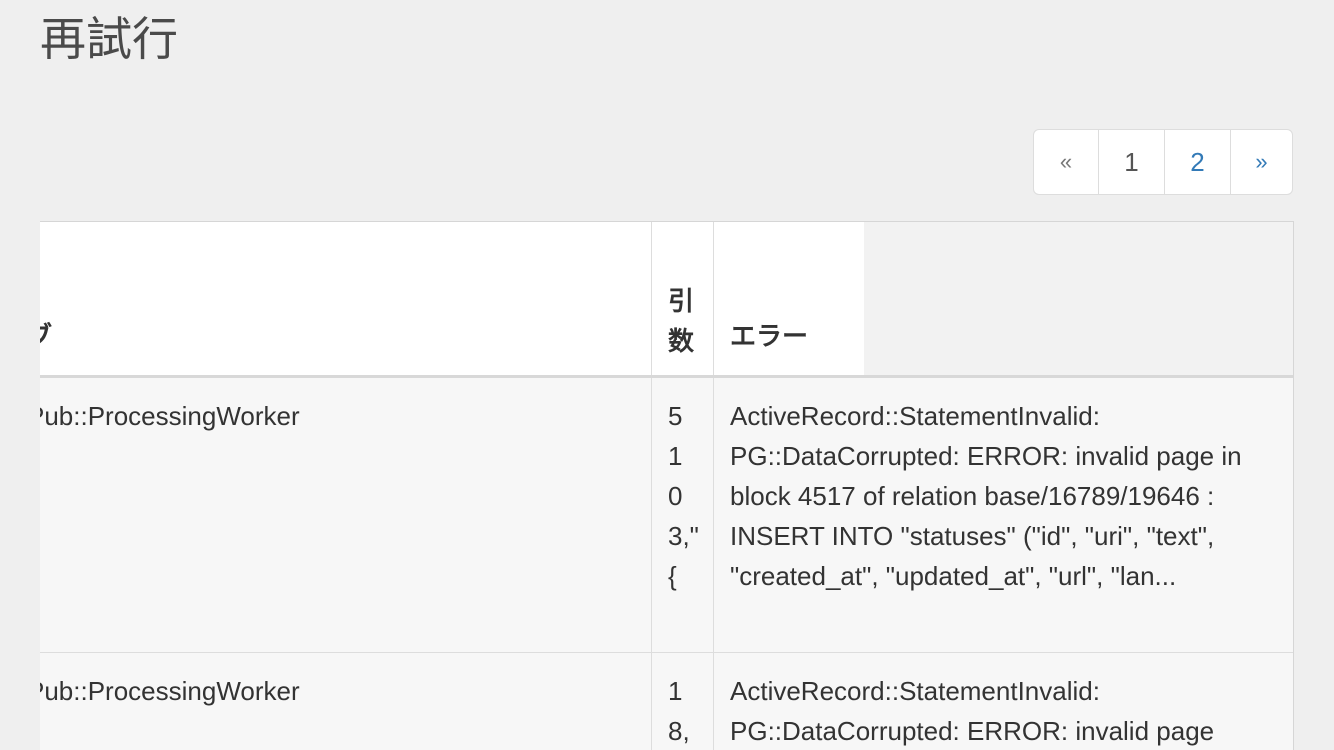 The height and width of the screenshot is (750, 1334). I want to click on pagination: « 1 2 », so click(1163, 162).